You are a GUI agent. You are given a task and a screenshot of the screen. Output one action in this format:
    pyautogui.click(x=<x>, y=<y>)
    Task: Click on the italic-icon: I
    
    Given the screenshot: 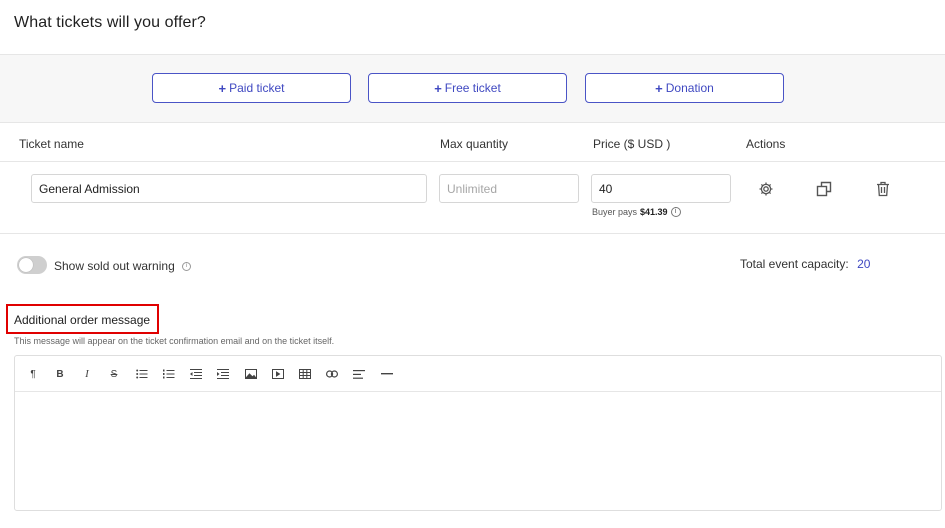 What is the action you would take?
    pyautogui.click(x=87, y=374)
    